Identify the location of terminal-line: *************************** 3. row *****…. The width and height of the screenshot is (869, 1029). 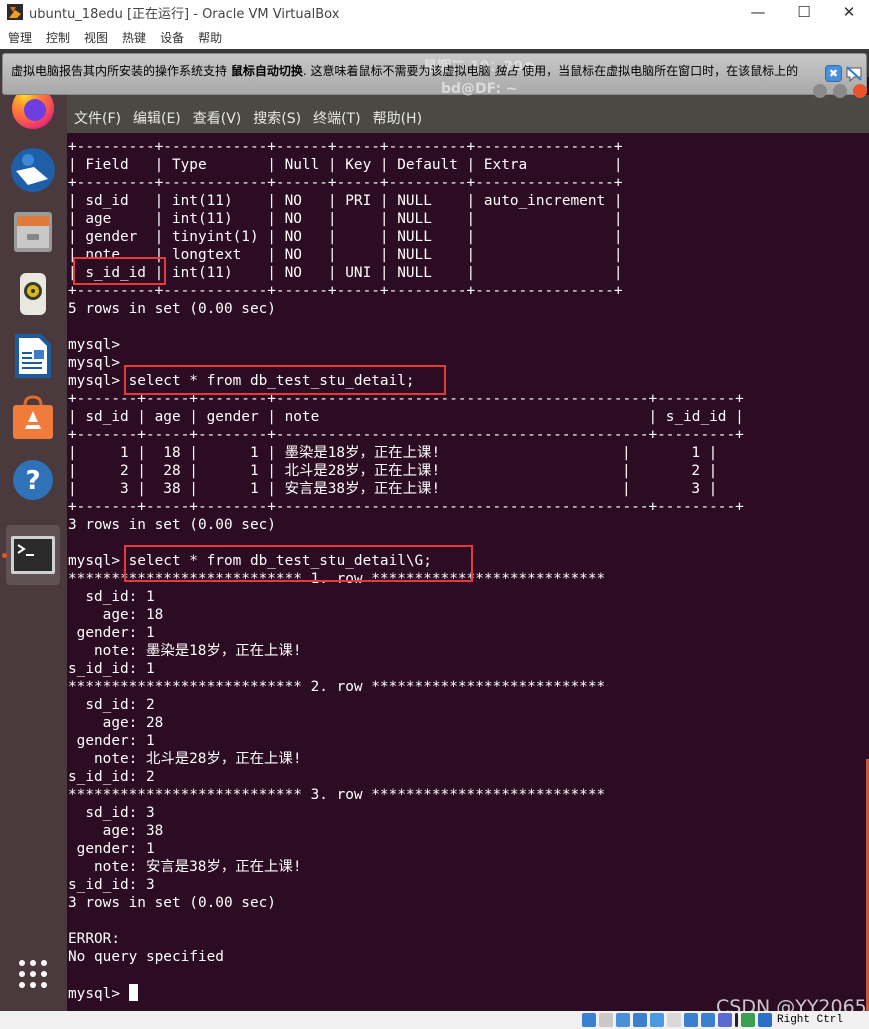
(337, 795).